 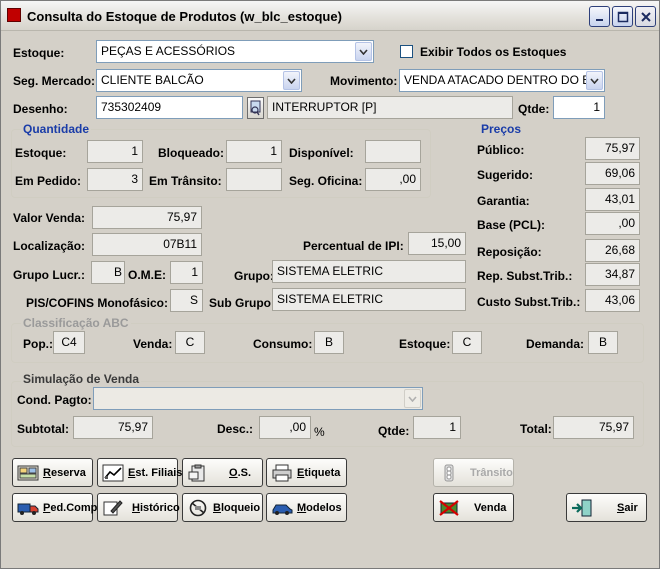 What do you see at coordinates (235, 429) in the screenshot?
I see `desc-label: Desc.:` at bounding box center [235, 429].